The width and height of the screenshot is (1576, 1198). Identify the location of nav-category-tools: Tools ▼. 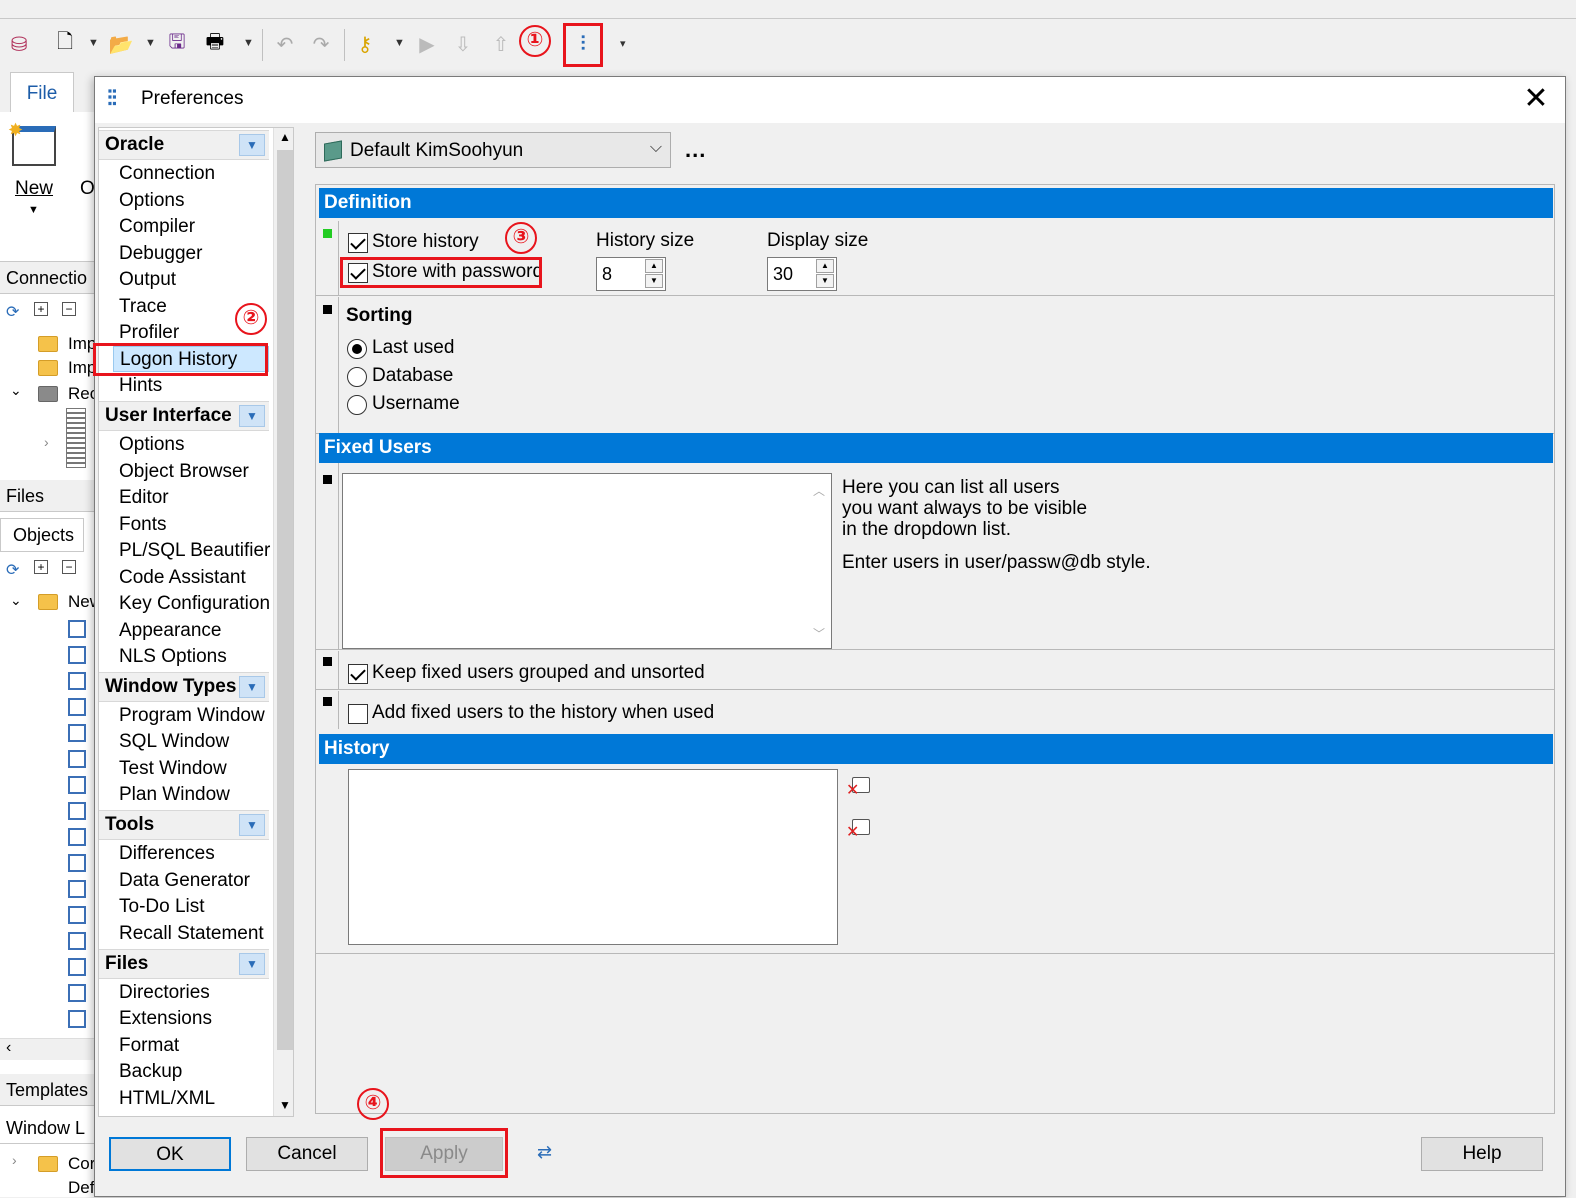
(184, 825).